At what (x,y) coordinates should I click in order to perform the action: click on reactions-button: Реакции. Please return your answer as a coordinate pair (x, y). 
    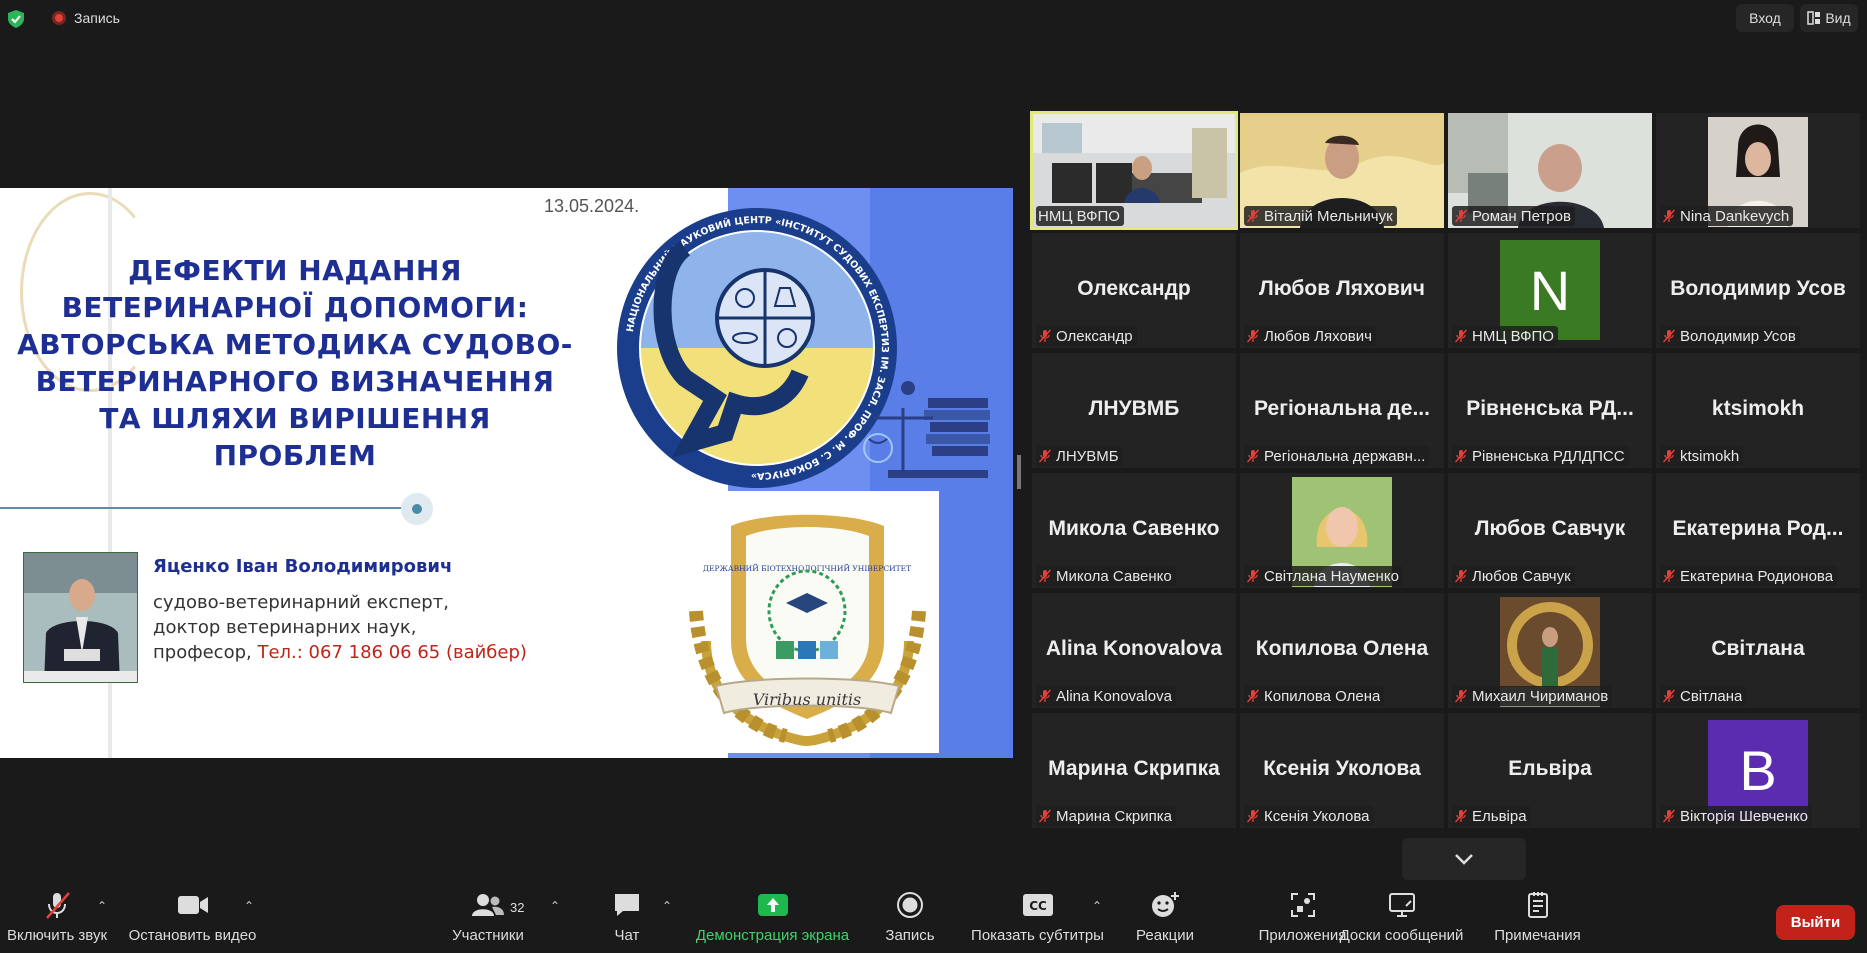
    Looking at the image, I should click on (1165, 919).